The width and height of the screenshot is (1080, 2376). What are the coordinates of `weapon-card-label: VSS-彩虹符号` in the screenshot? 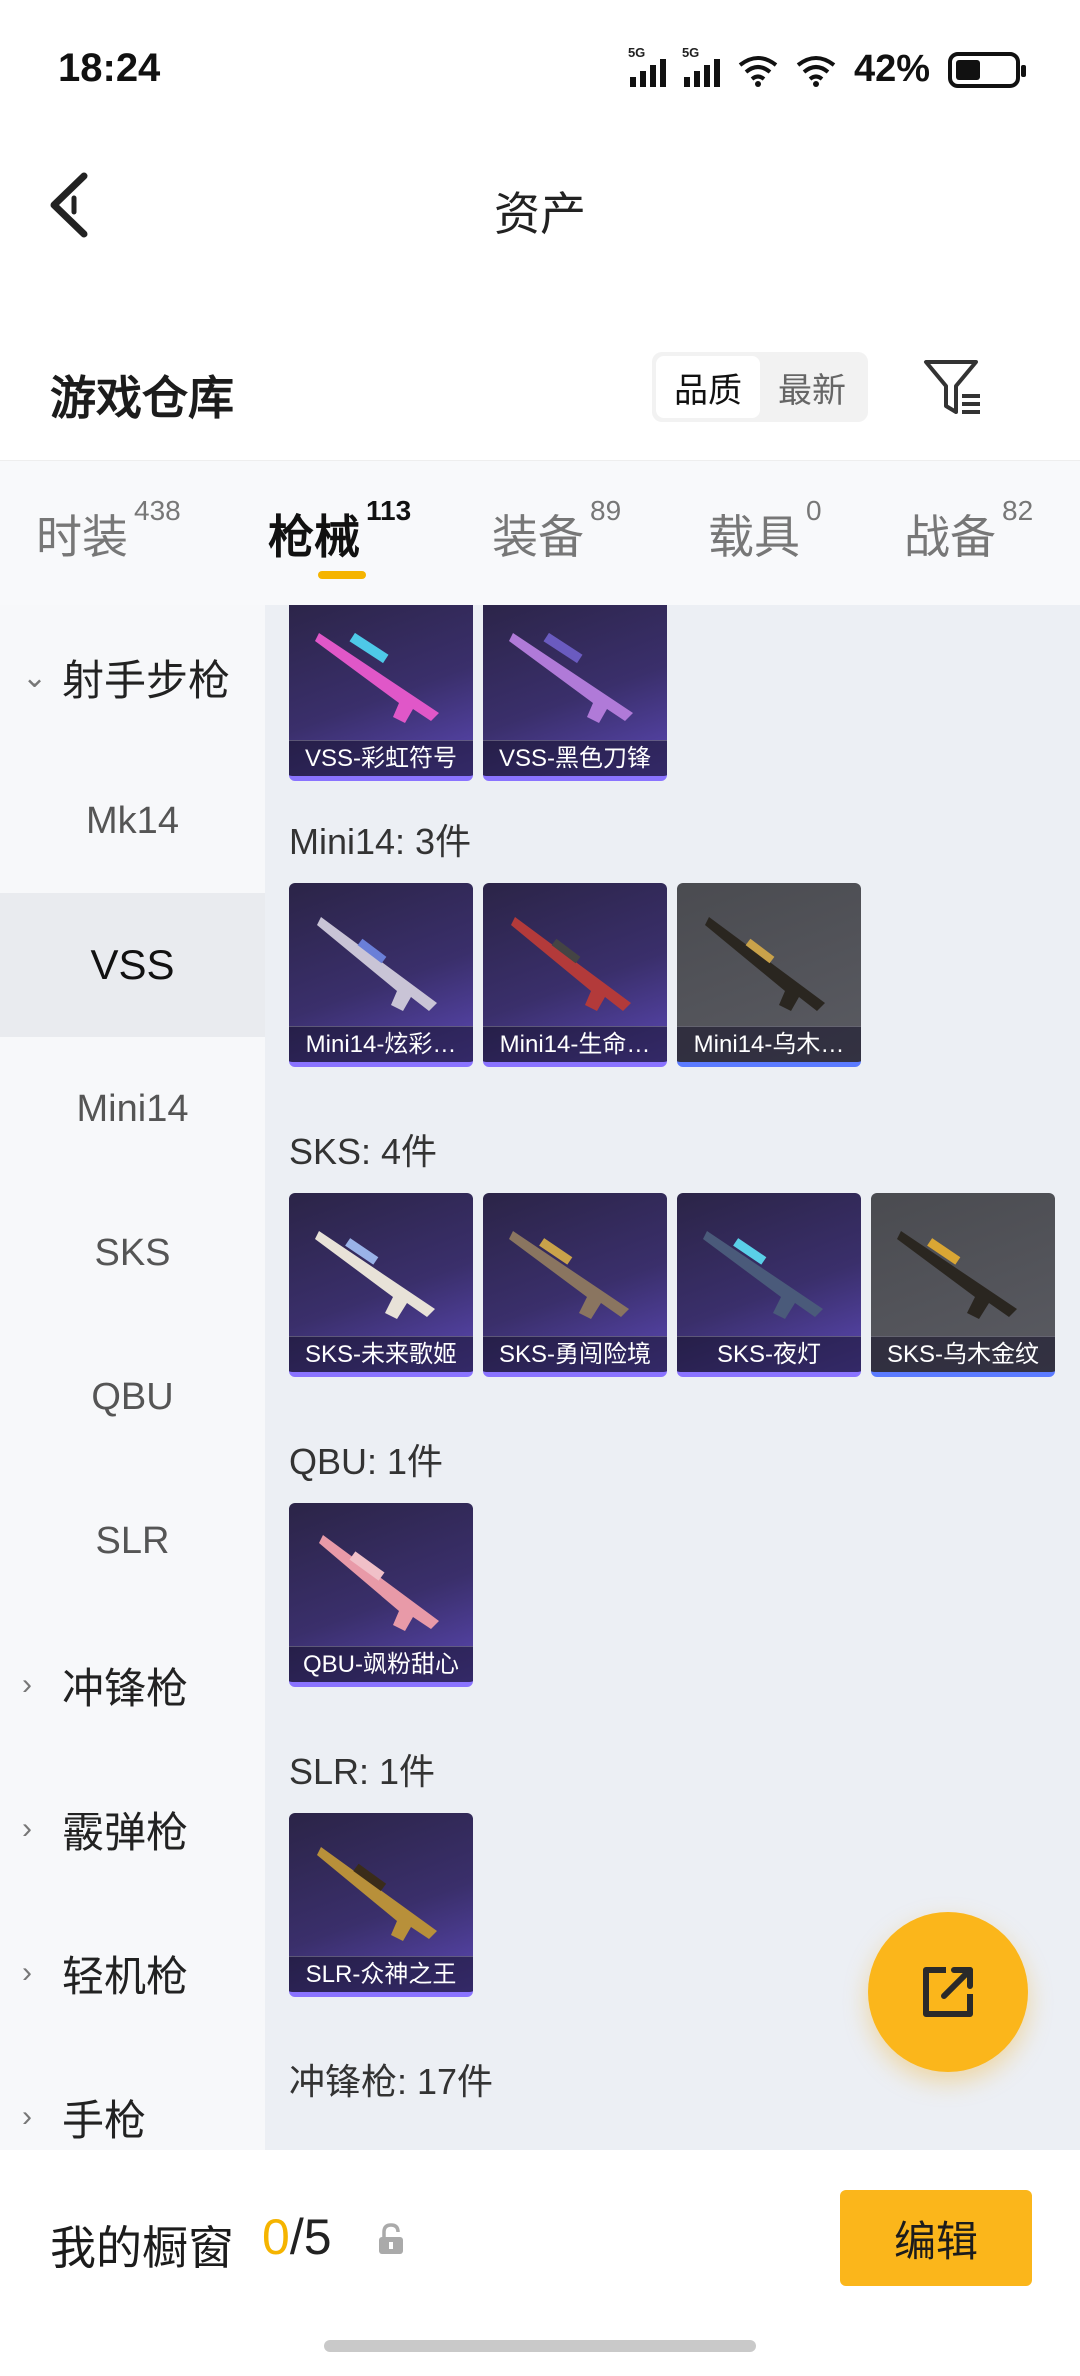 It's located at (381, 758).